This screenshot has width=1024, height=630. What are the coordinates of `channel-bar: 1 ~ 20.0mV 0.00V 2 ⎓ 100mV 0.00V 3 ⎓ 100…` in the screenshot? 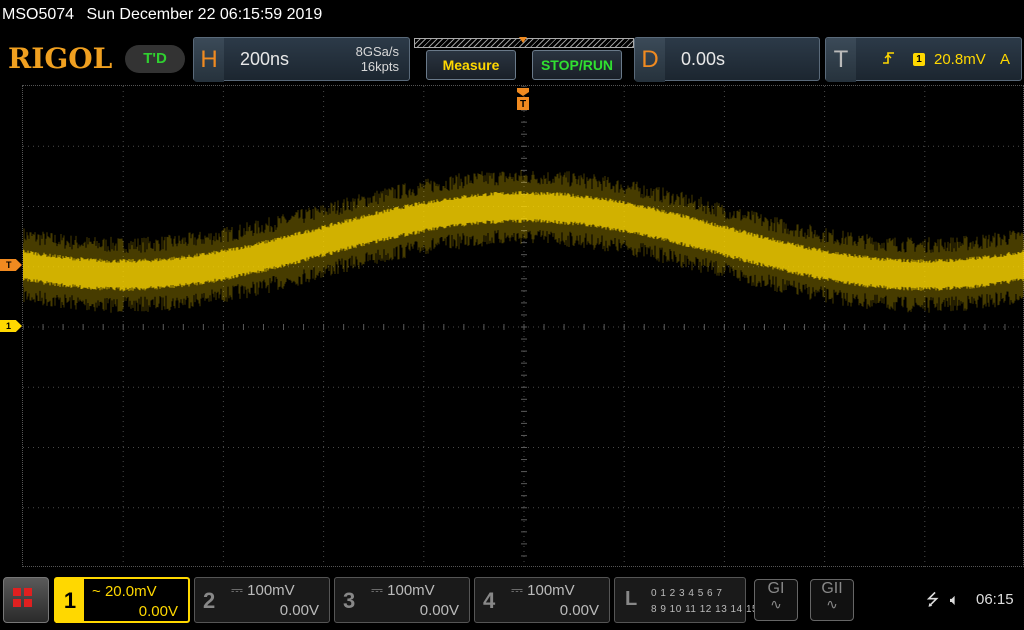 It's located at (512, 602).